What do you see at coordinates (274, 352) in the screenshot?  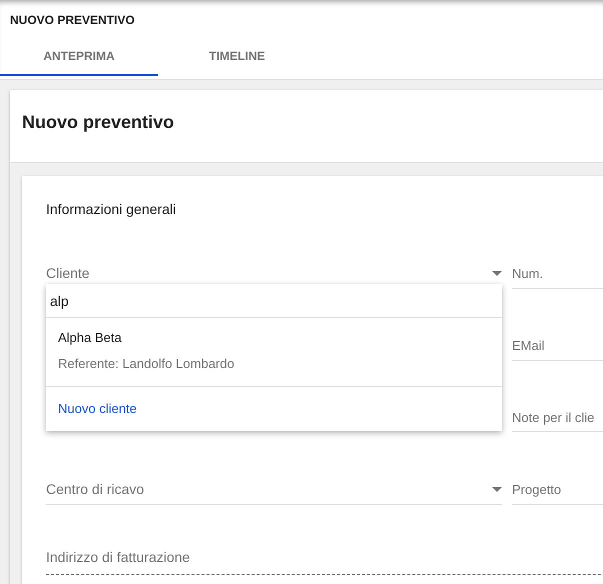 I see `client-option: Alpha Beta Referente: Landolfo Lombardo` at bounding box center [274, 352].